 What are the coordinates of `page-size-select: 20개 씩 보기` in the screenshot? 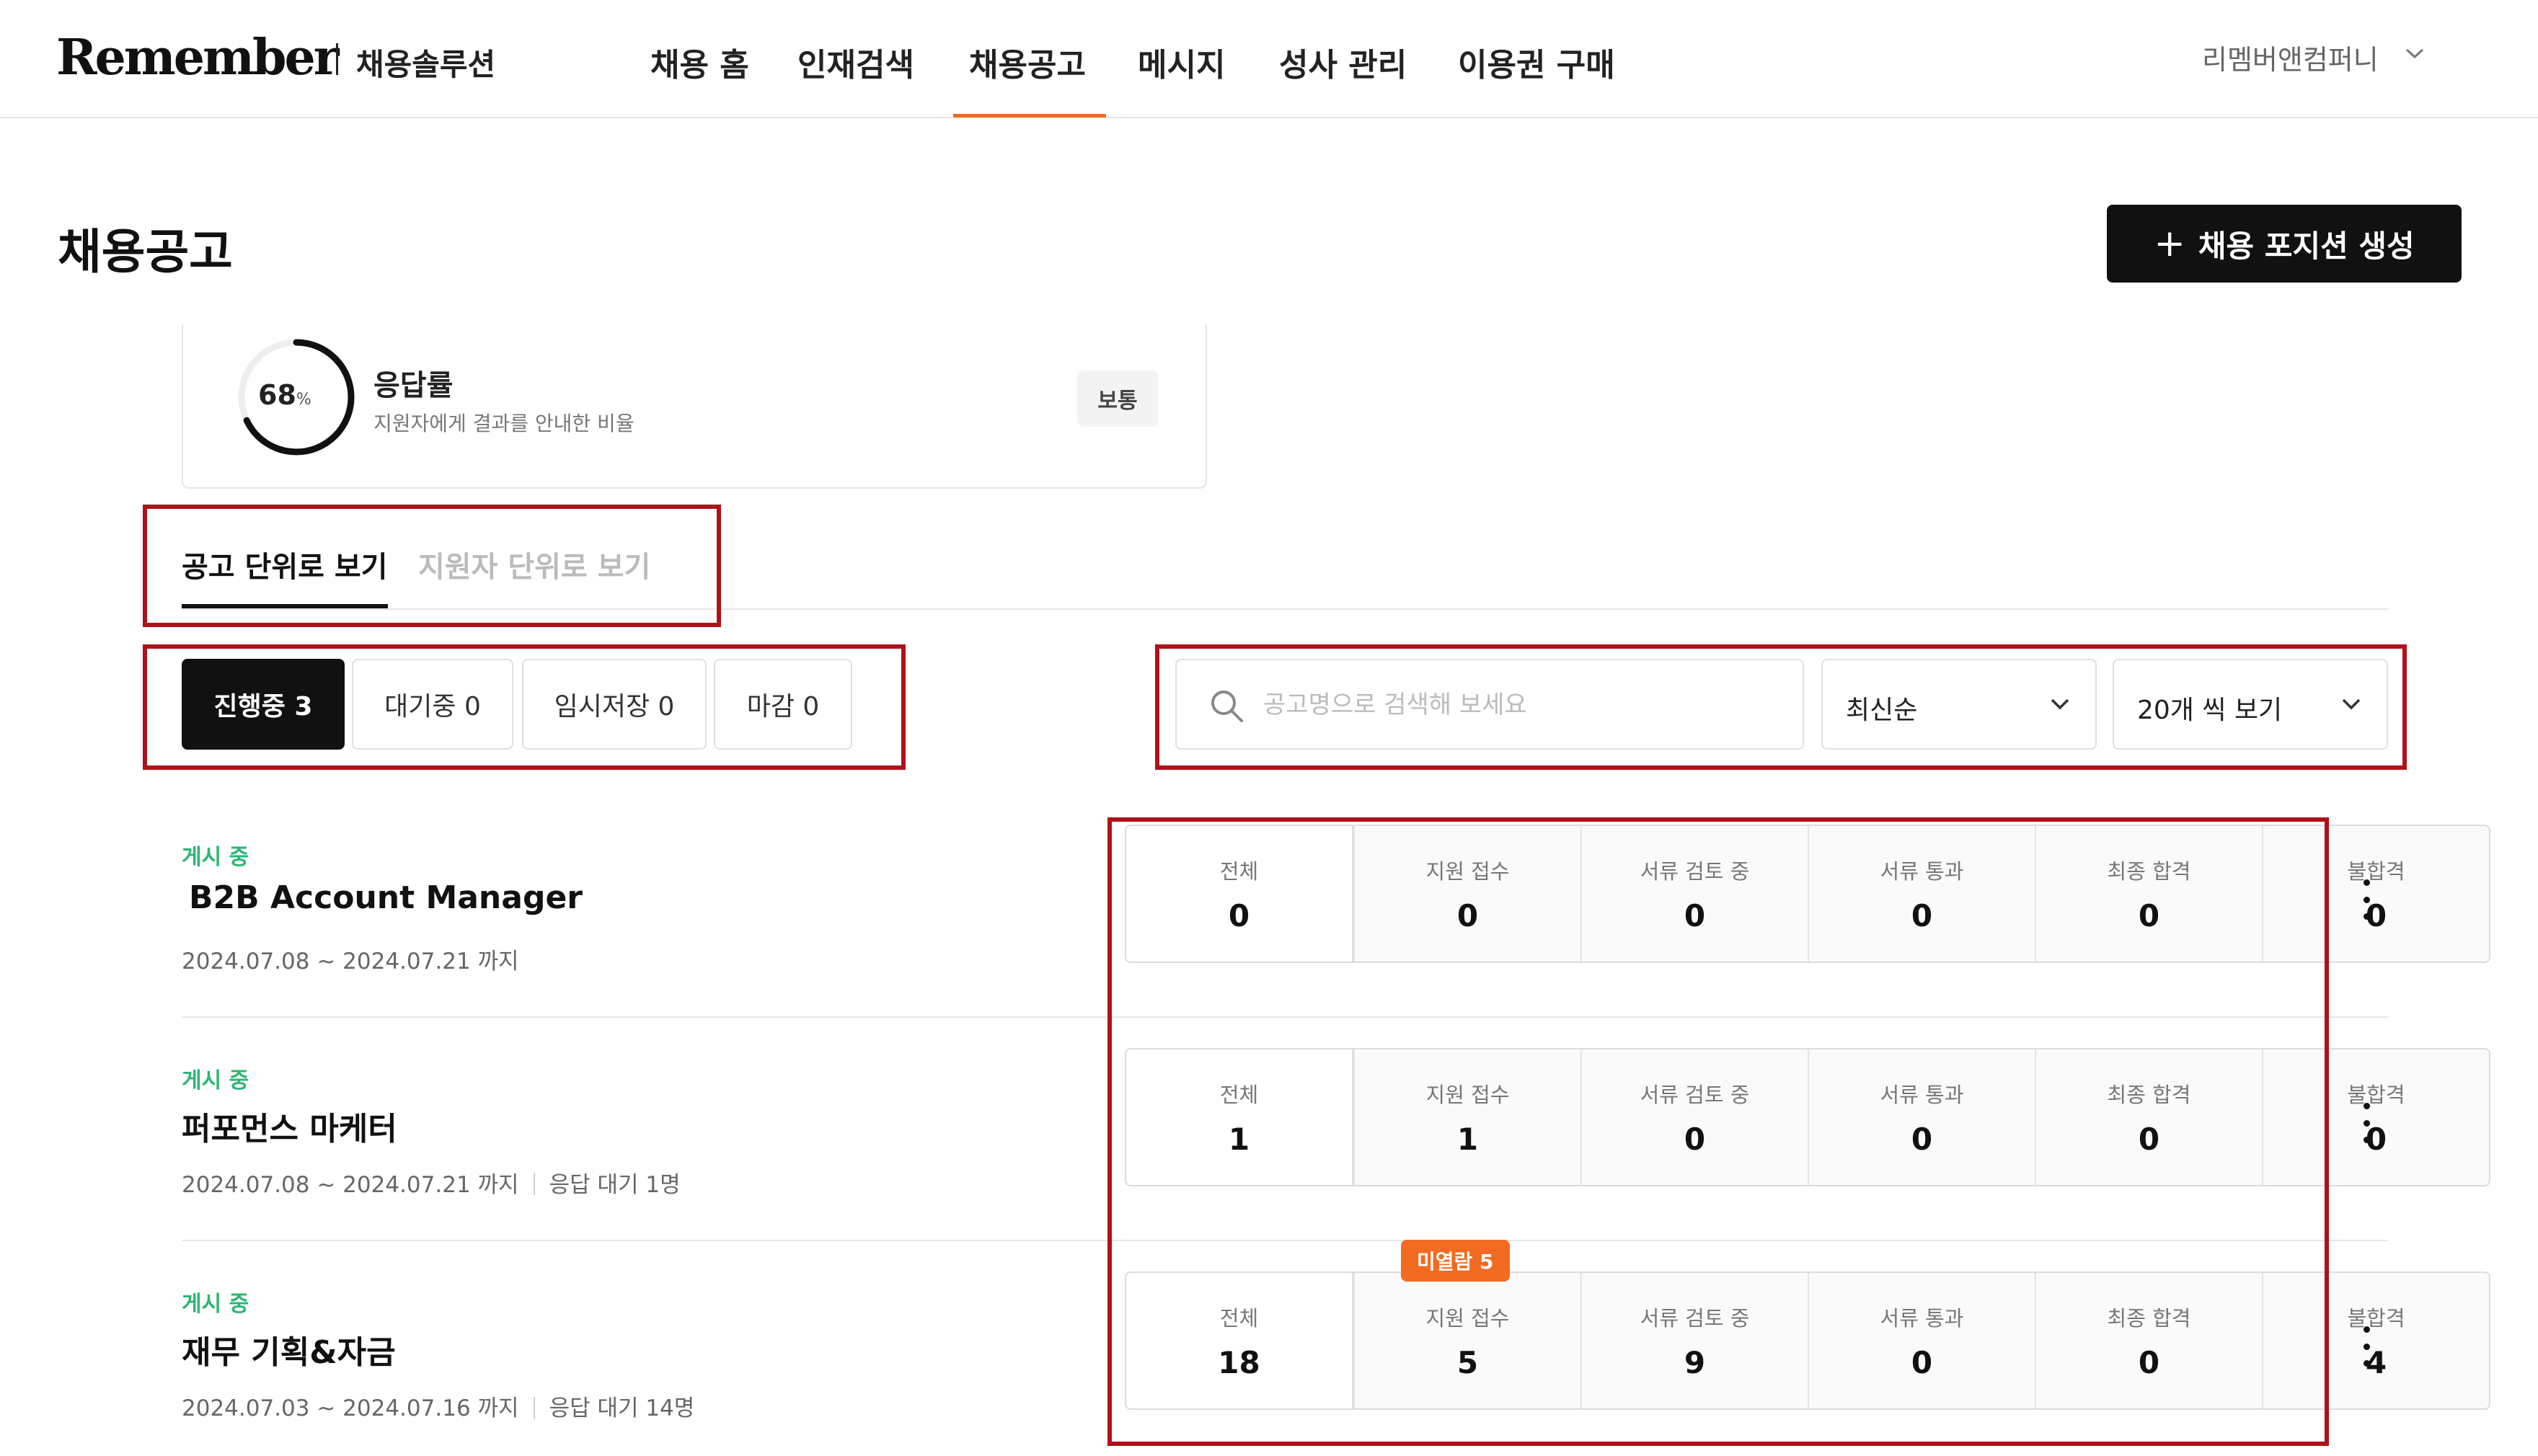 It's located at (2250, 704).